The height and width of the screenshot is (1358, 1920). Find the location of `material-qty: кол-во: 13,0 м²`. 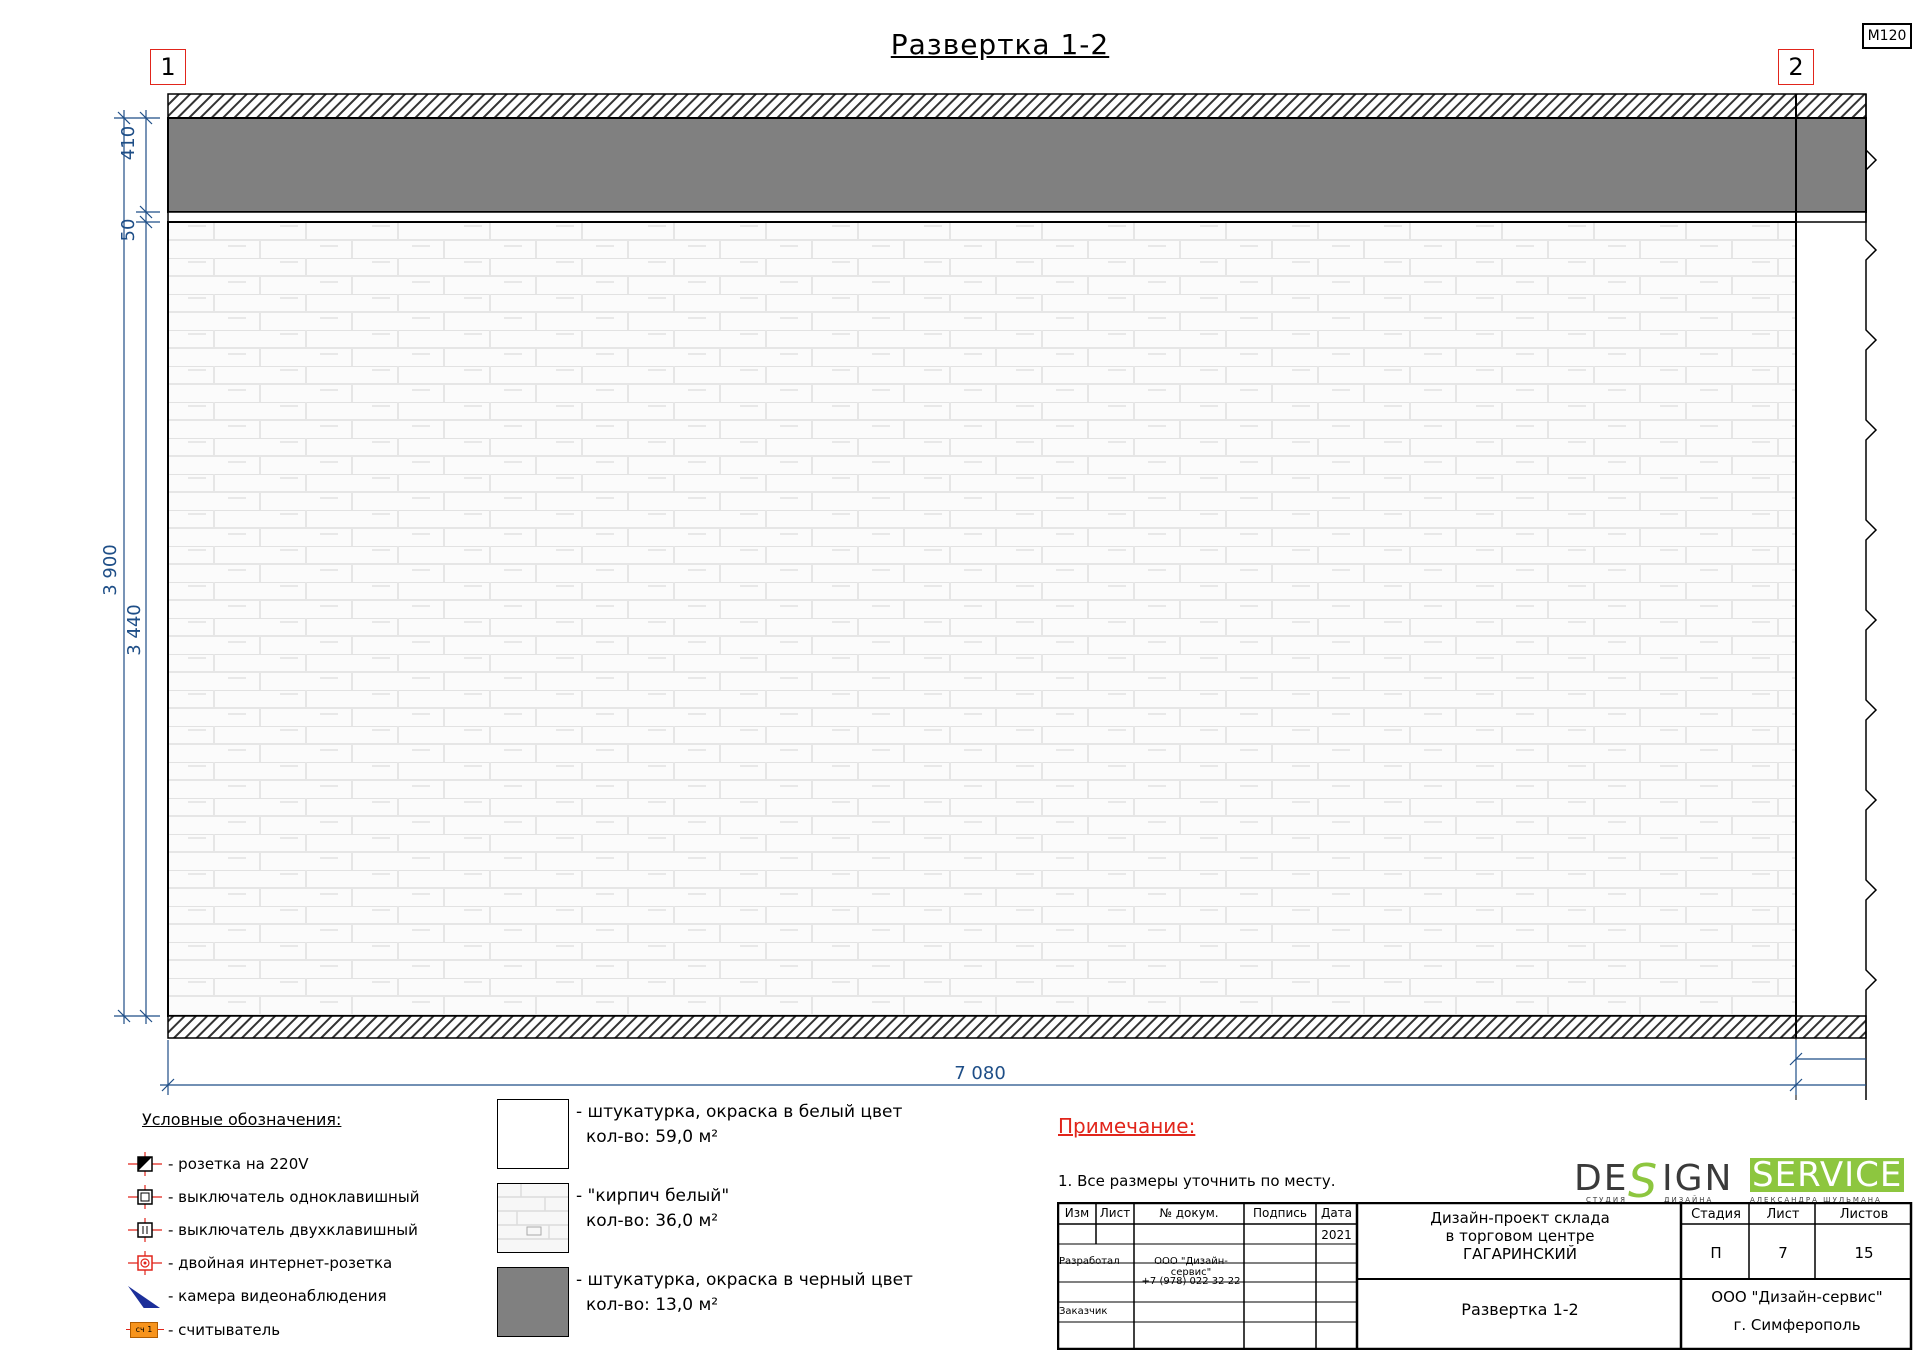

material-qty: кол-во: 13,0 м² is located at coordinates (652, 1305).